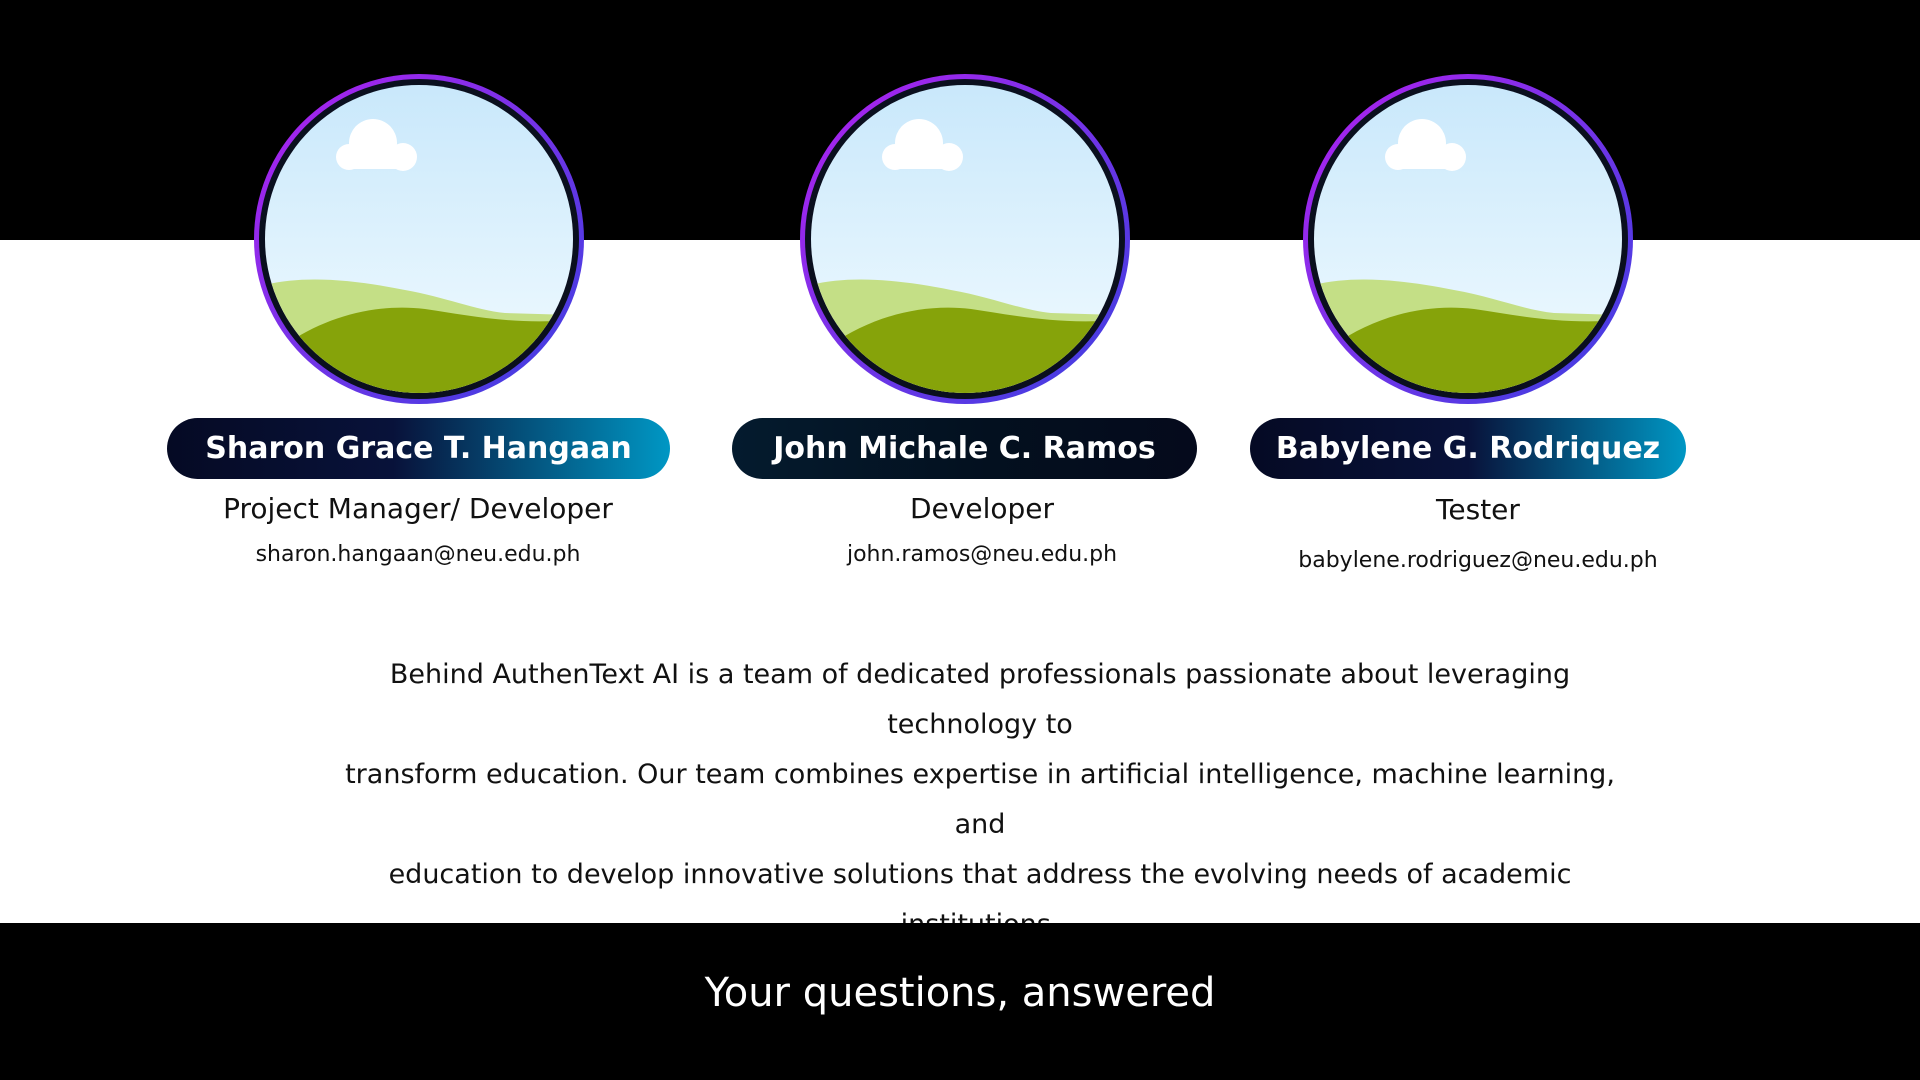  Describe the element at coordinates (1468, 448) in the screenshot. I see `member-name-pill: Babylene G. Rodriquez` at that location.